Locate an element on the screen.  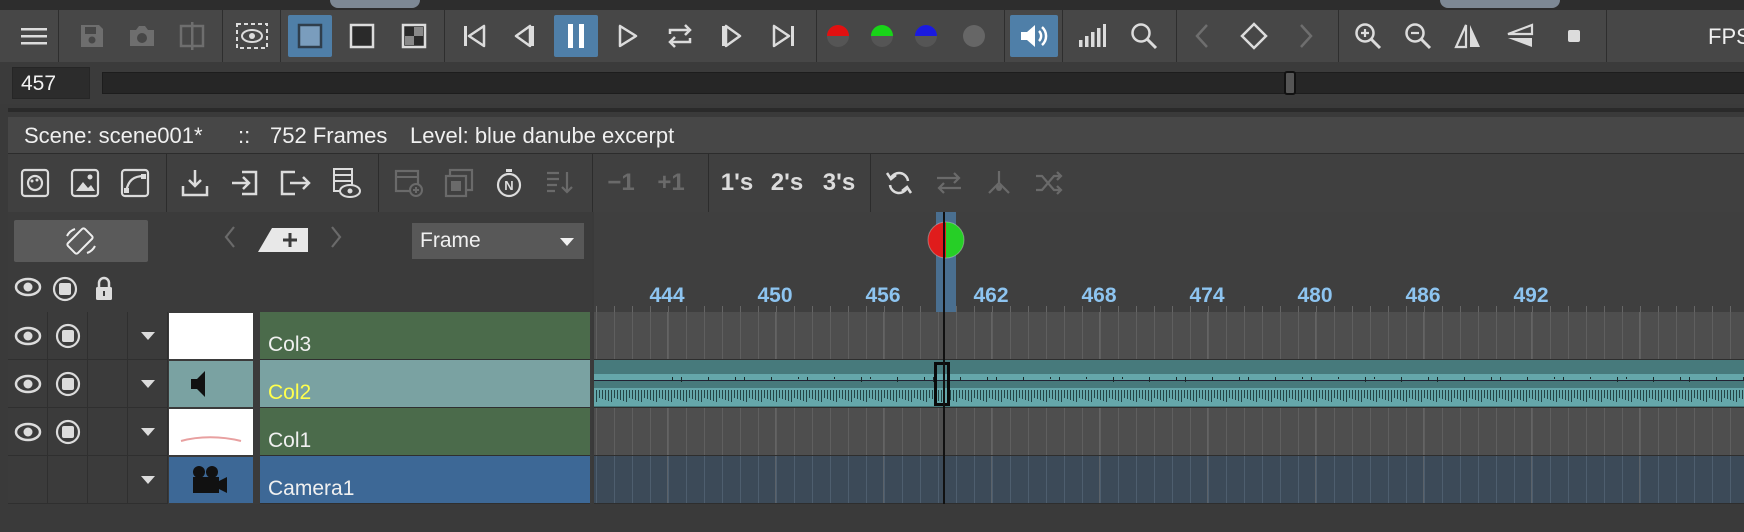
bg-white-button is located at coordinates (310, 36).